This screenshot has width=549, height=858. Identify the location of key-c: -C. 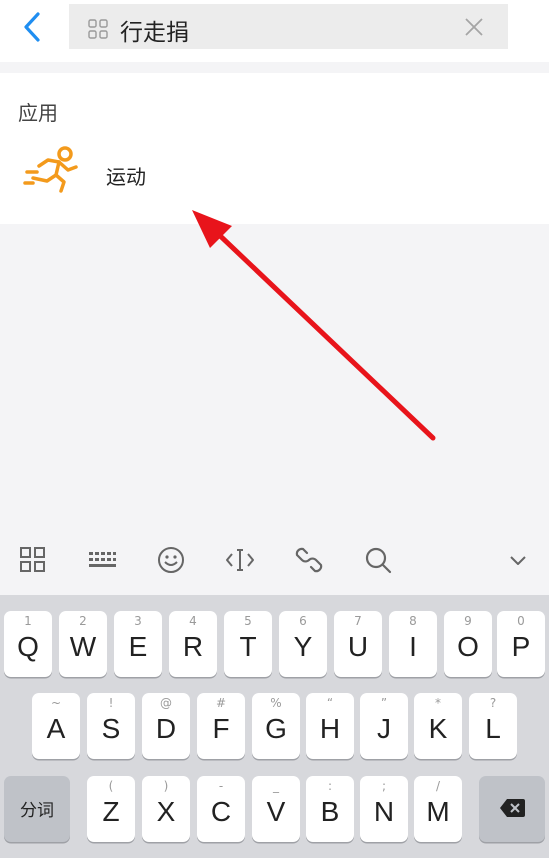
(221, 809).